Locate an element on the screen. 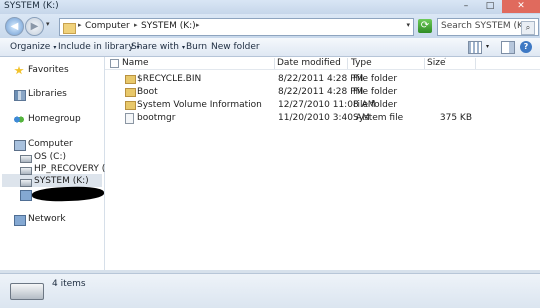  change-view-icon is located at coordinates (475, 47).